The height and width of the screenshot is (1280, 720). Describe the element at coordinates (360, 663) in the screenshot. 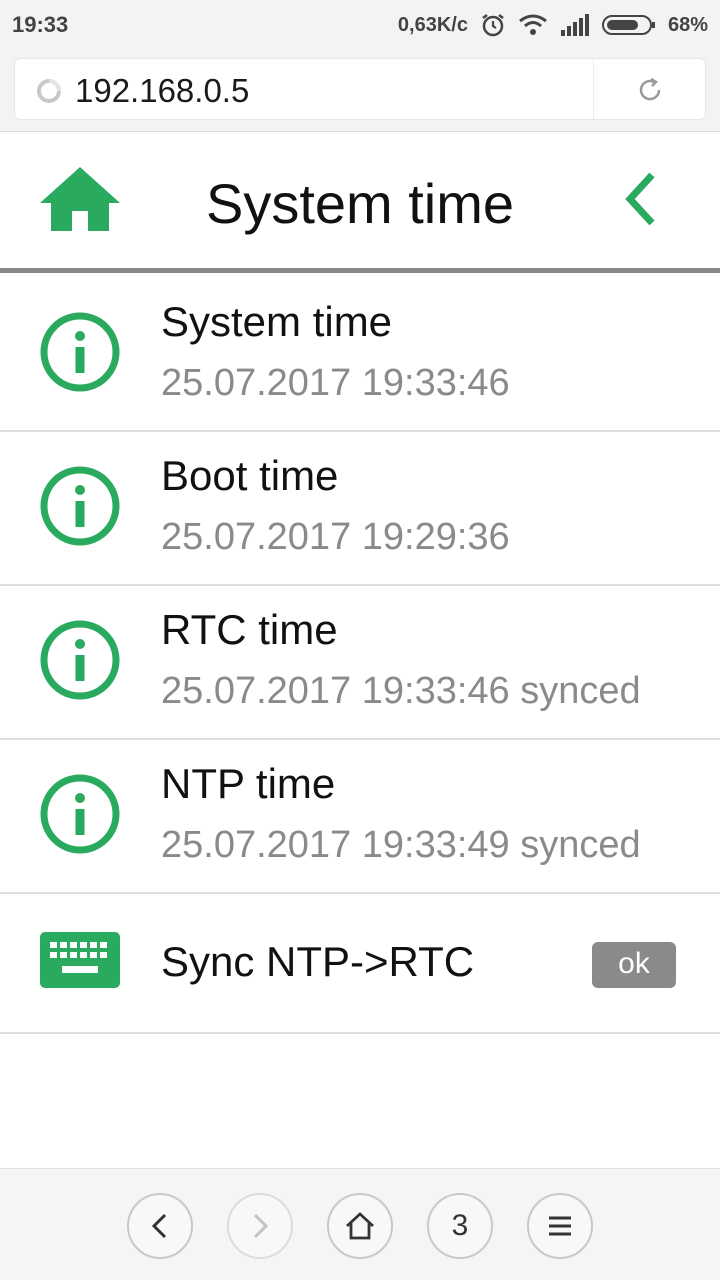

I see `list-item-rtc-time: RTC time 25.07.2017 19:33:46 synced` at that location.